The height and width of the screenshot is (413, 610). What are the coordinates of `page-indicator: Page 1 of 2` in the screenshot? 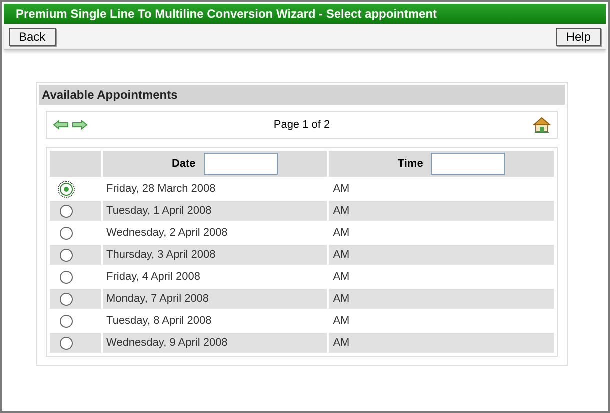 It's located at (302, 125).